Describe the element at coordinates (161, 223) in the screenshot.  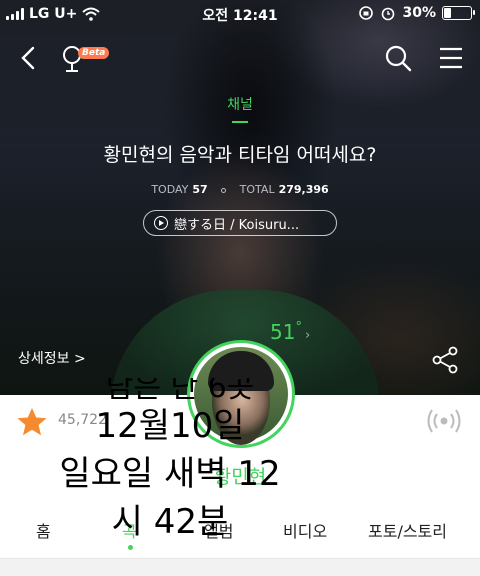
I see `play-icon` at that location.